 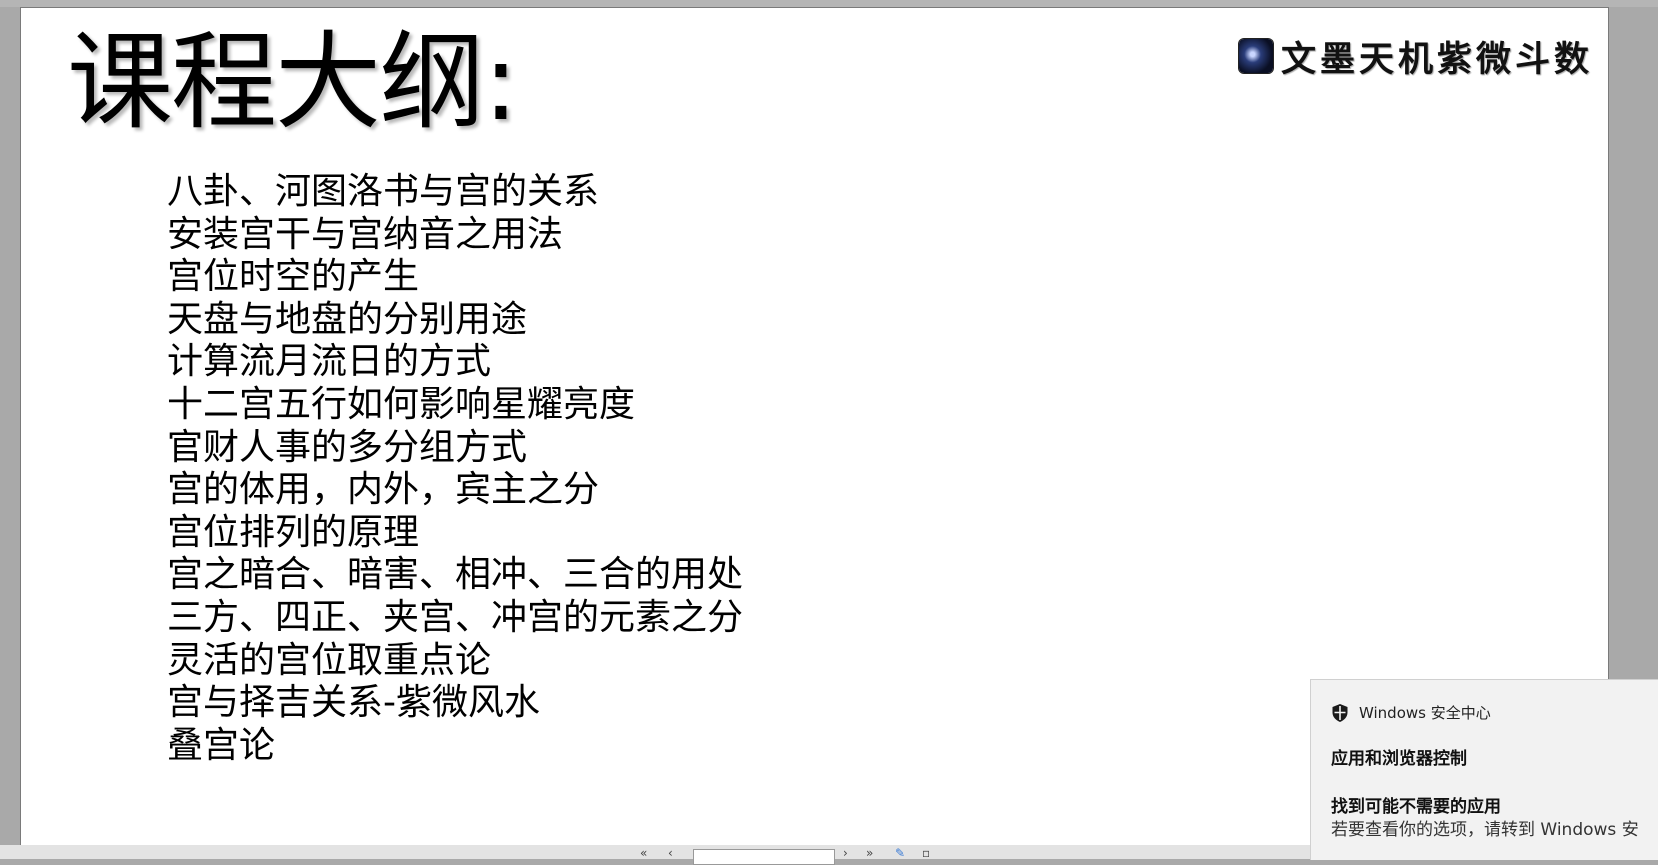 I want to click on last-page-icon: », so click(x=869, y=853).